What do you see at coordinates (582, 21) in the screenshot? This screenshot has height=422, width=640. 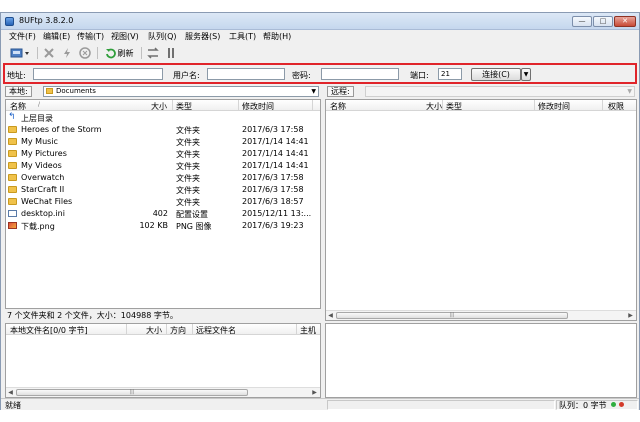 I see `minimize-button: —` at bounding box center [582, 21].